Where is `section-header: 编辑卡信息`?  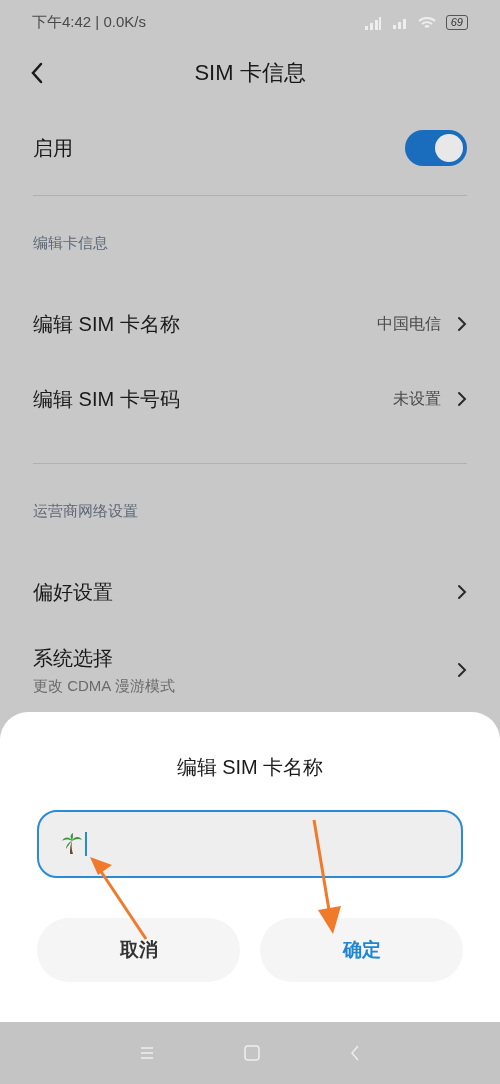
section-header: 编辑卡信息 is located at coordinates (70, 242).